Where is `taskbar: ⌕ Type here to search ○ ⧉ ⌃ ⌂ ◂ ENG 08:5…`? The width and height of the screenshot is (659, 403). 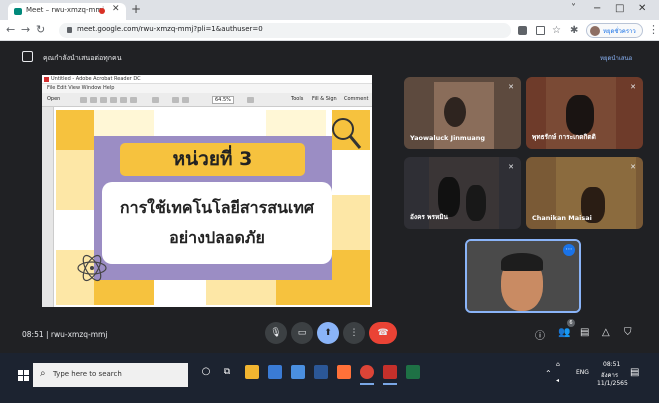
taskbar: ⌕ Type here to search ○ ⧉ ⌃ ⌂ ◂ ENG 08:5… is located at coordinates (329, 378).